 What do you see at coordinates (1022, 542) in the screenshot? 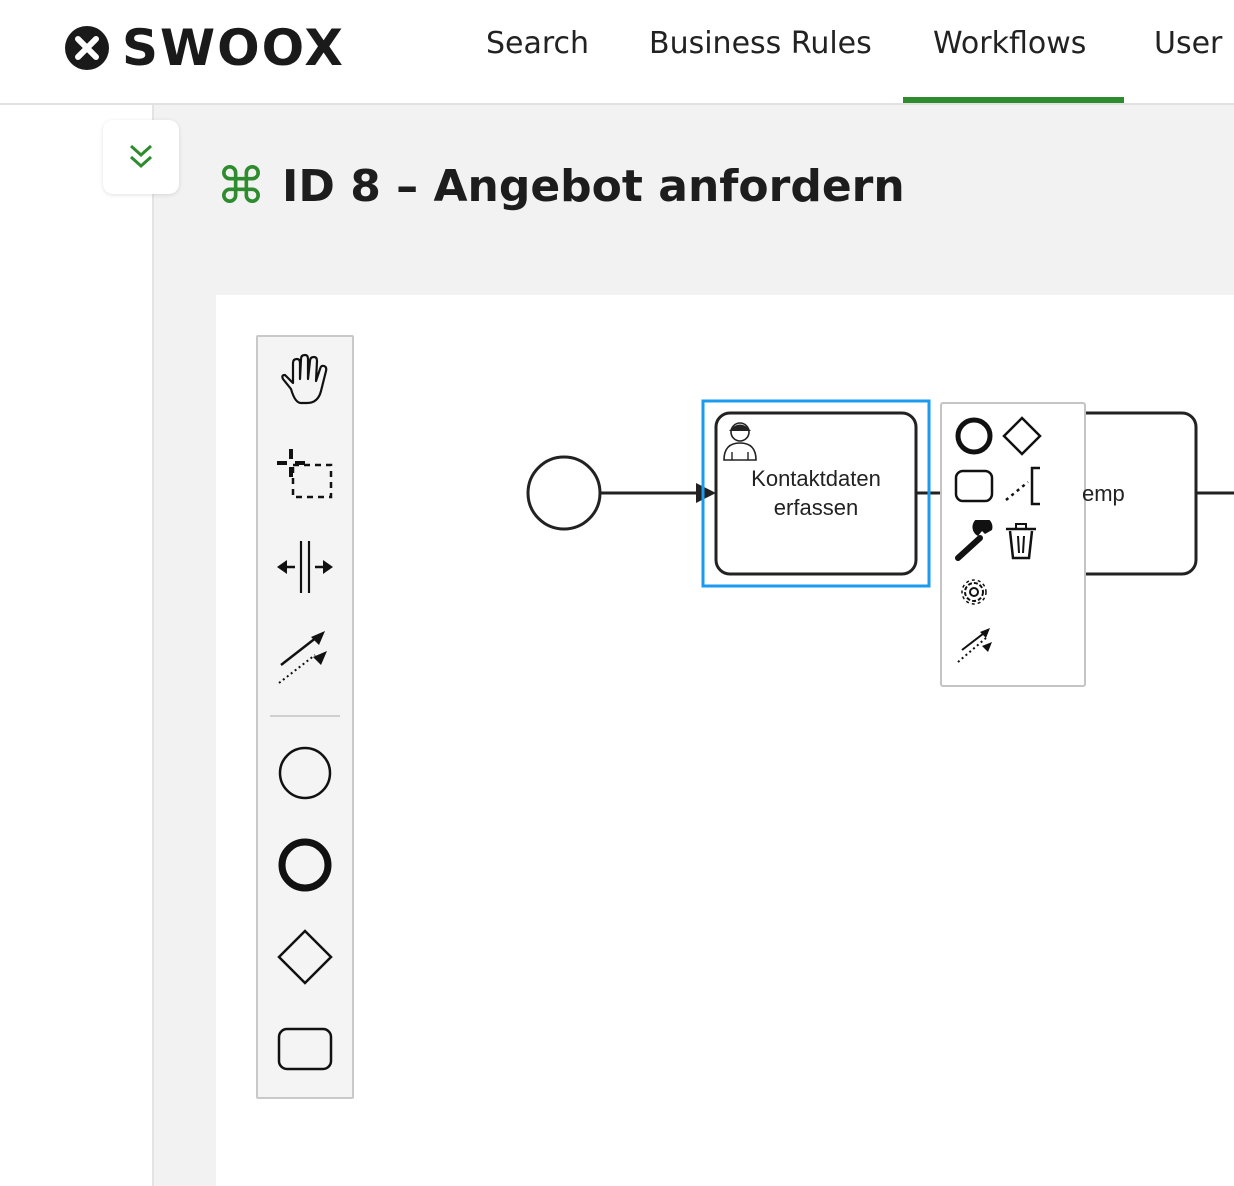
I see `trash-icon` at bounding box center [1022, 542].